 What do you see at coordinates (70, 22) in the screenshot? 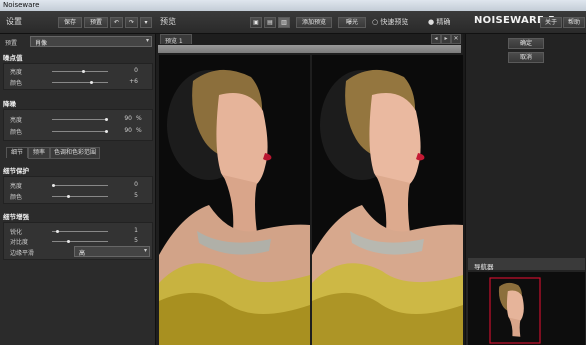
I see `save-button: 保存` at bounding box center [70, 22].